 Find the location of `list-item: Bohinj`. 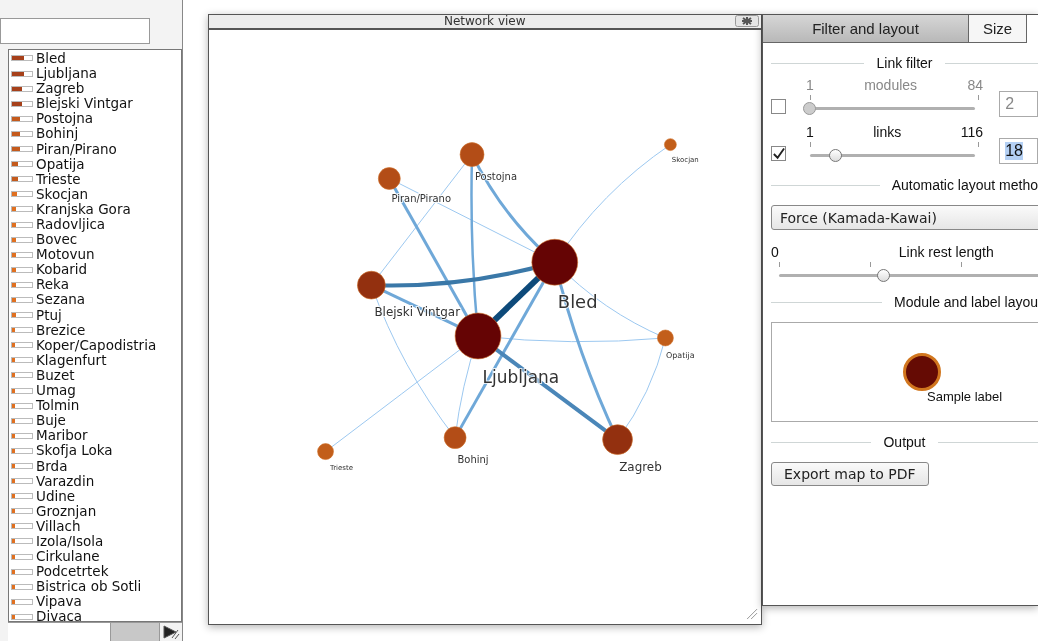

list-item: Bohinj is located at coordinates (95, 134).